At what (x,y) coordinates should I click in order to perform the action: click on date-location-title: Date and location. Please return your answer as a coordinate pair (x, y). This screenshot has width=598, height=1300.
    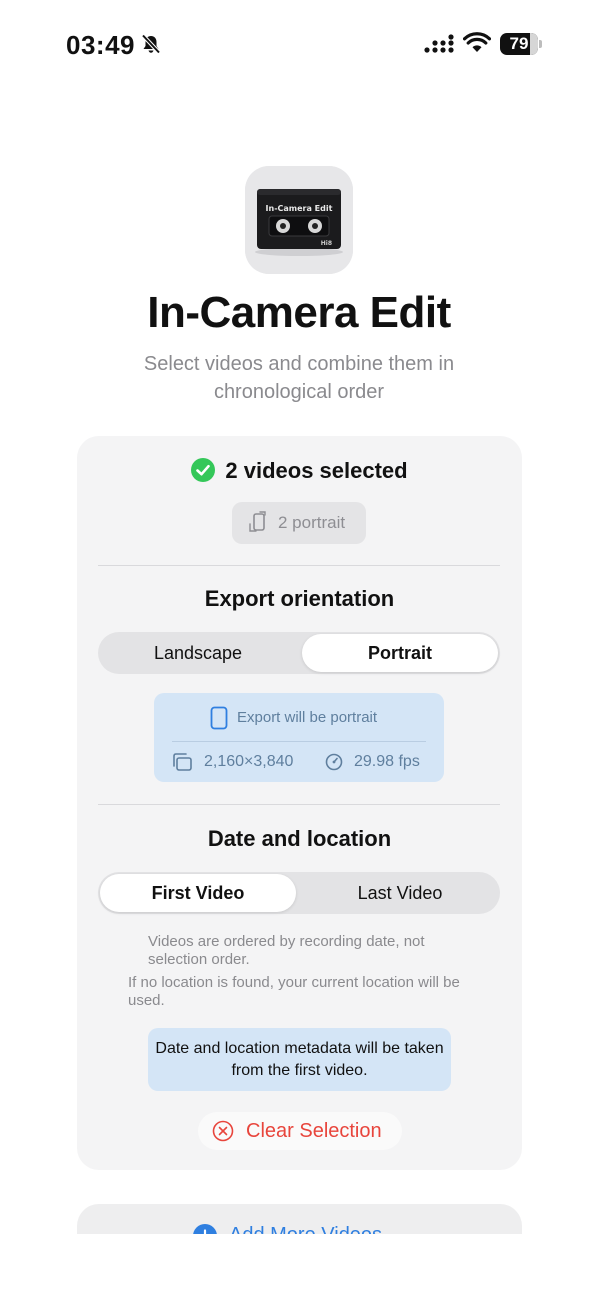
    Looking at the image, I should click on (299, 838).